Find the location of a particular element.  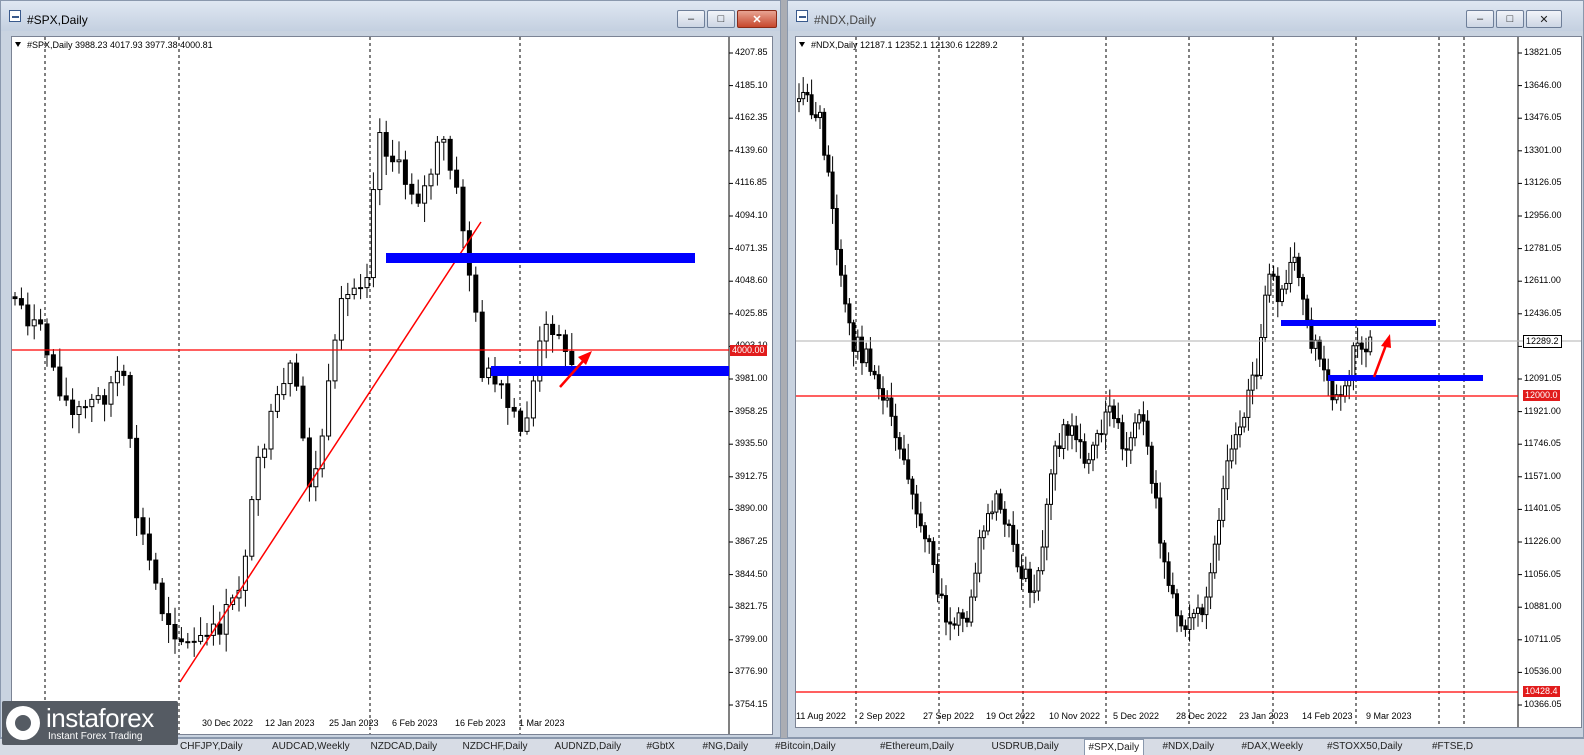

chart-tab-usdrubdaily: USDRUB,Daily is located at coordinates (1025, 746).